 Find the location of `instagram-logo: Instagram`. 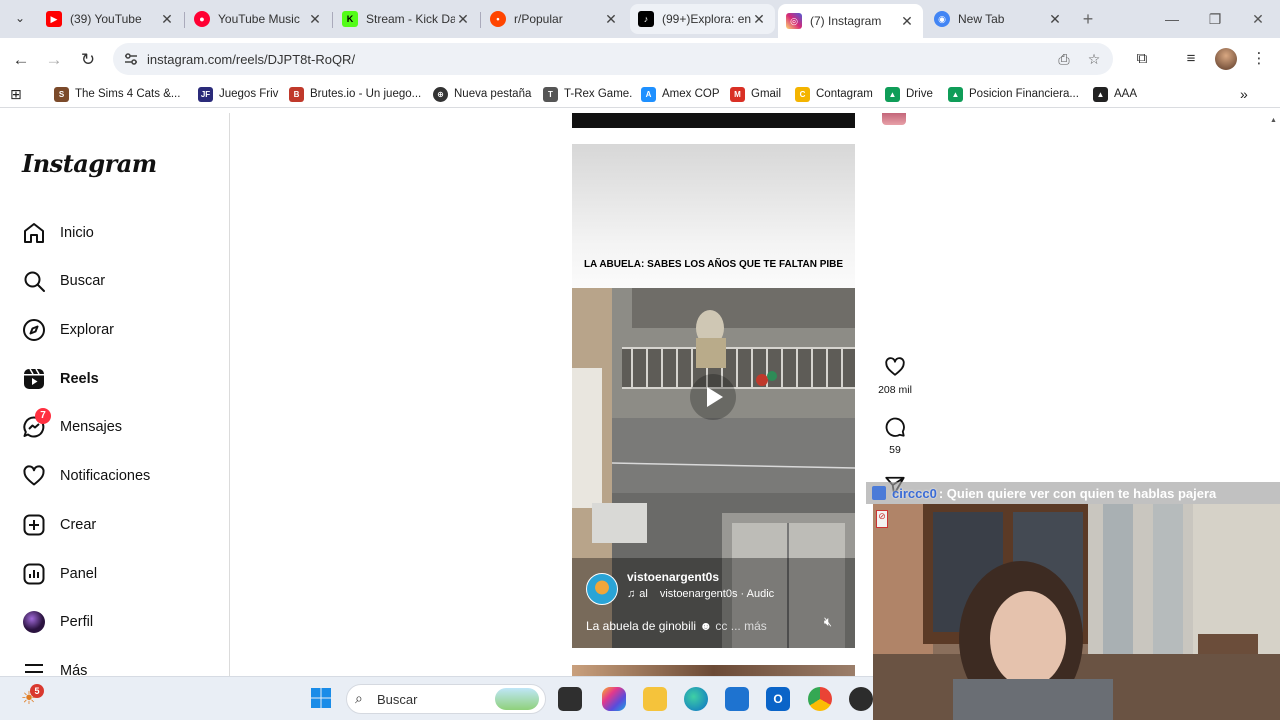

instagram-logo: Instagram is located at coordinates (89, 163).